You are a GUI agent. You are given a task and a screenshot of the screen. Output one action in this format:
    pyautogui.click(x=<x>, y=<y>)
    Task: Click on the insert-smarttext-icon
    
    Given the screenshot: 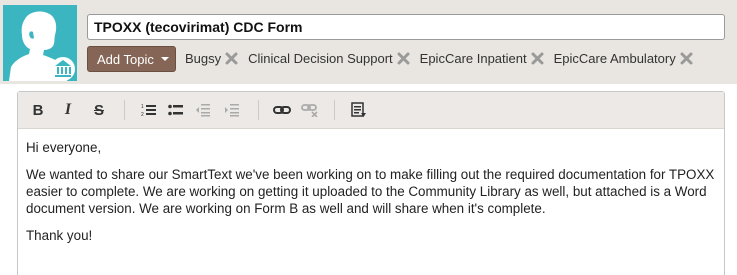 What is the action you would take?
    pyautogui.click(x=358, y=109)
    